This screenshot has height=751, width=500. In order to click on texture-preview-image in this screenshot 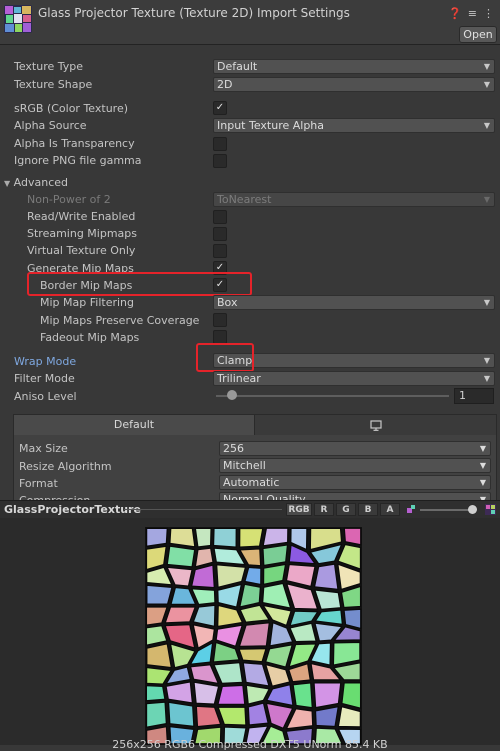, I will do `click(253, 636)`.